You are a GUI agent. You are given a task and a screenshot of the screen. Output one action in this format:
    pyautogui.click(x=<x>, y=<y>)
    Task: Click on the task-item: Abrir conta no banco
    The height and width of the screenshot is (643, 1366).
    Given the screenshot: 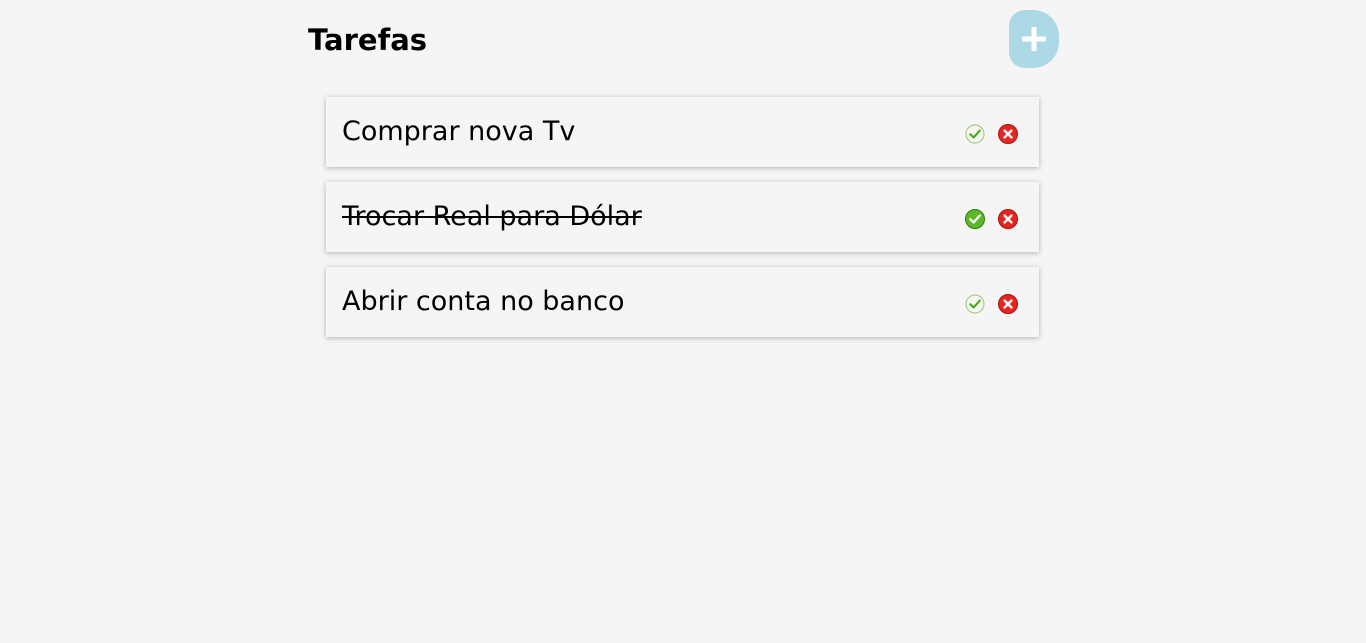 What is the action you would take?
    pyautogui.click(x=682, y=302)
    